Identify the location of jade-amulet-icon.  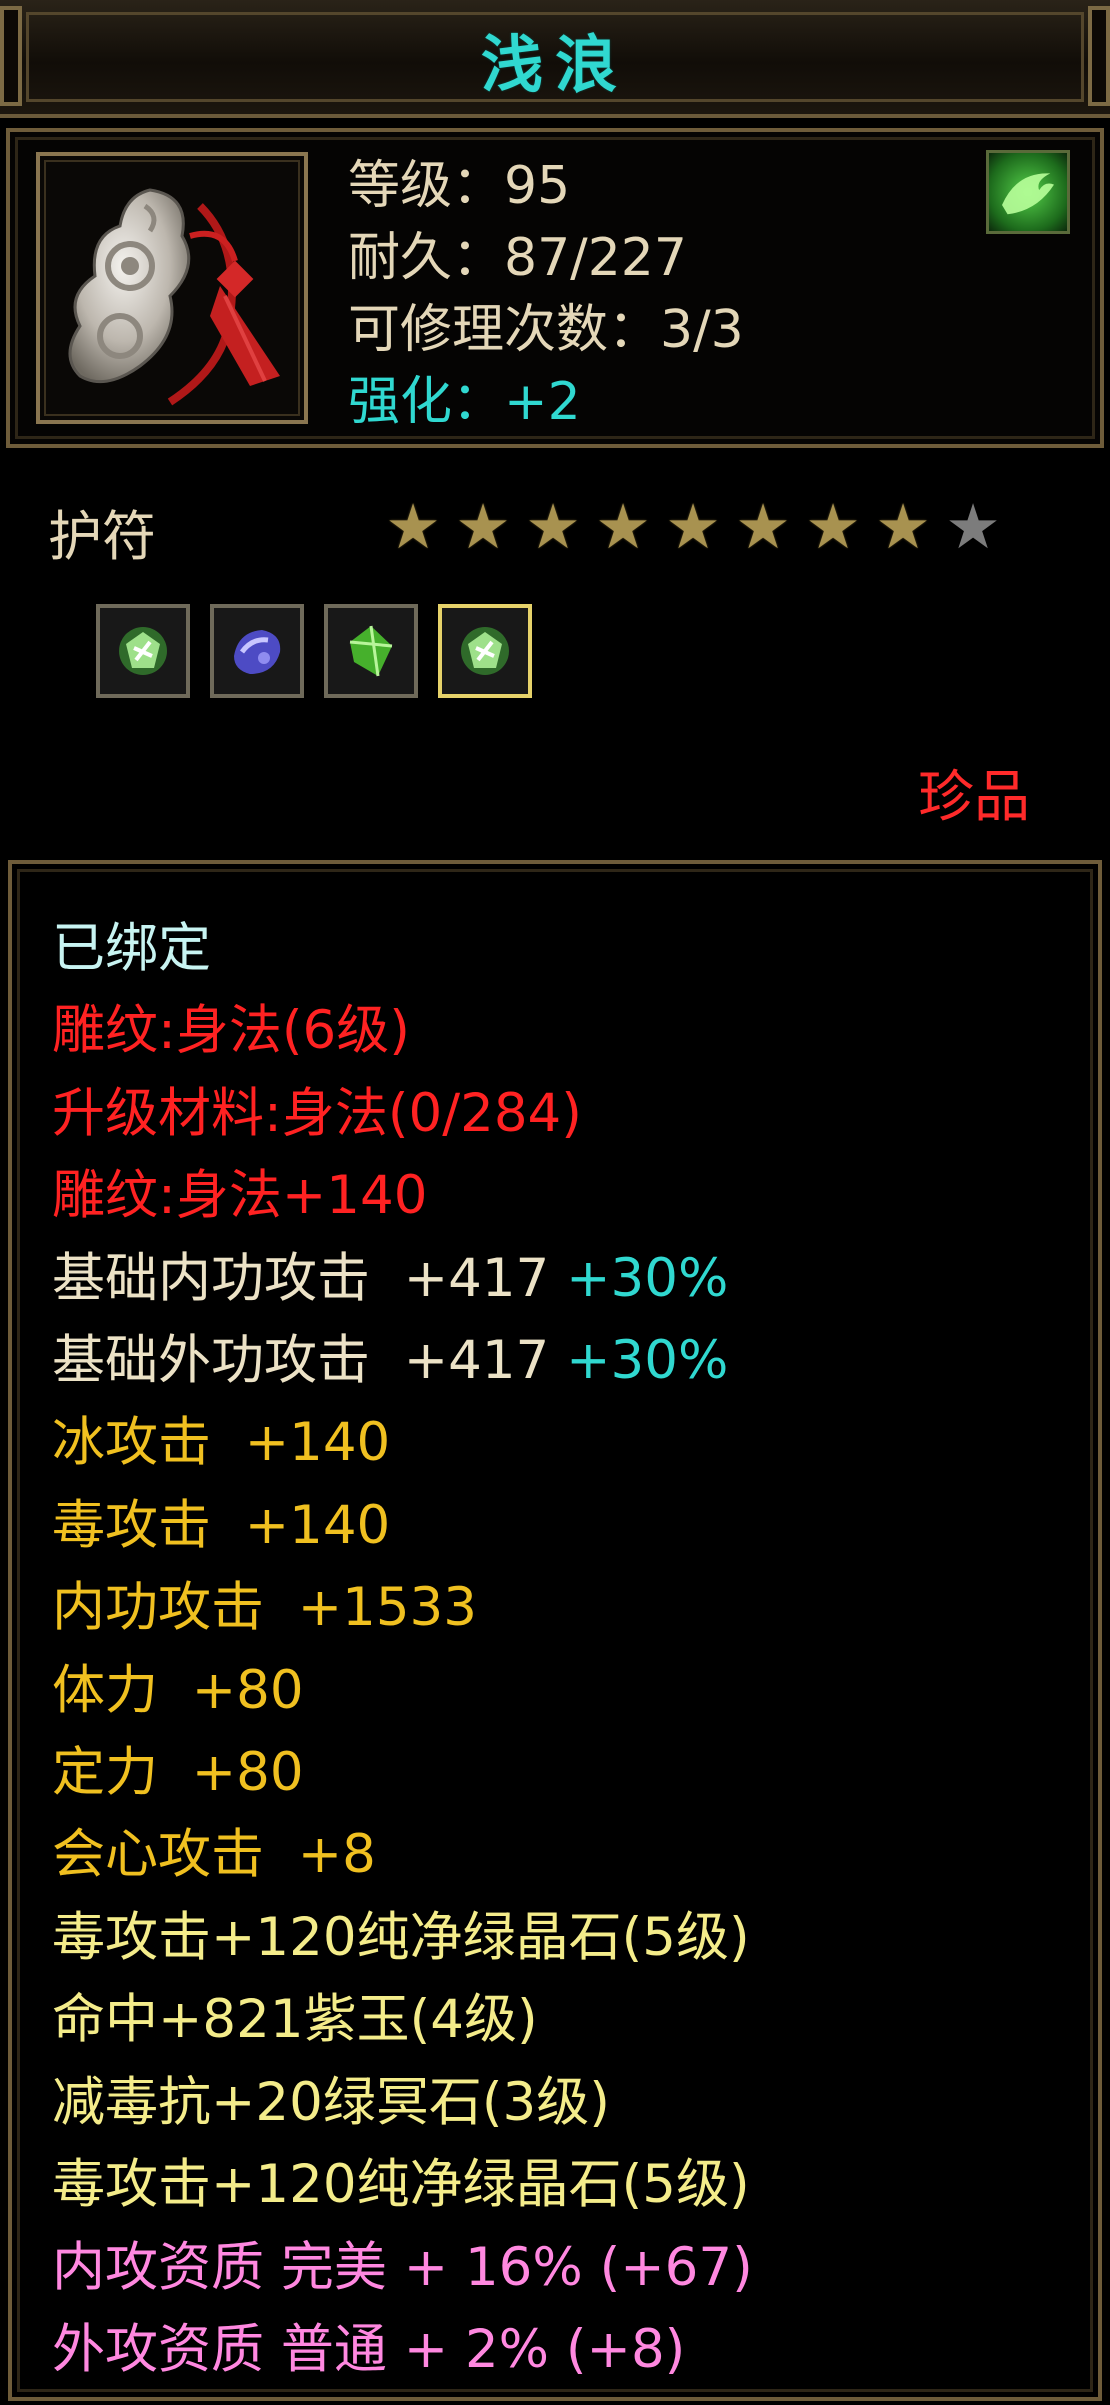
(174, 297).